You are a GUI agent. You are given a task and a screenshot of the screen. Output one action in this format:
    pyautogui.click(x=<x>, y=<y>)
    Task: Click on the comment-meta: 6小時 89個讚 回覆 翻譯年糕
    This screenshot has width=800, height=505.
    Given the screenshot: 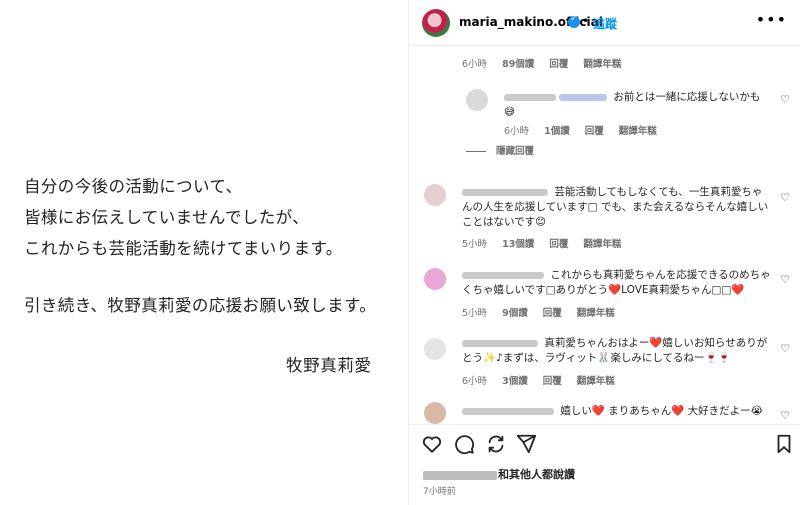 What is the action you would take?
    pyautogui.click(x=542, y=64)
    